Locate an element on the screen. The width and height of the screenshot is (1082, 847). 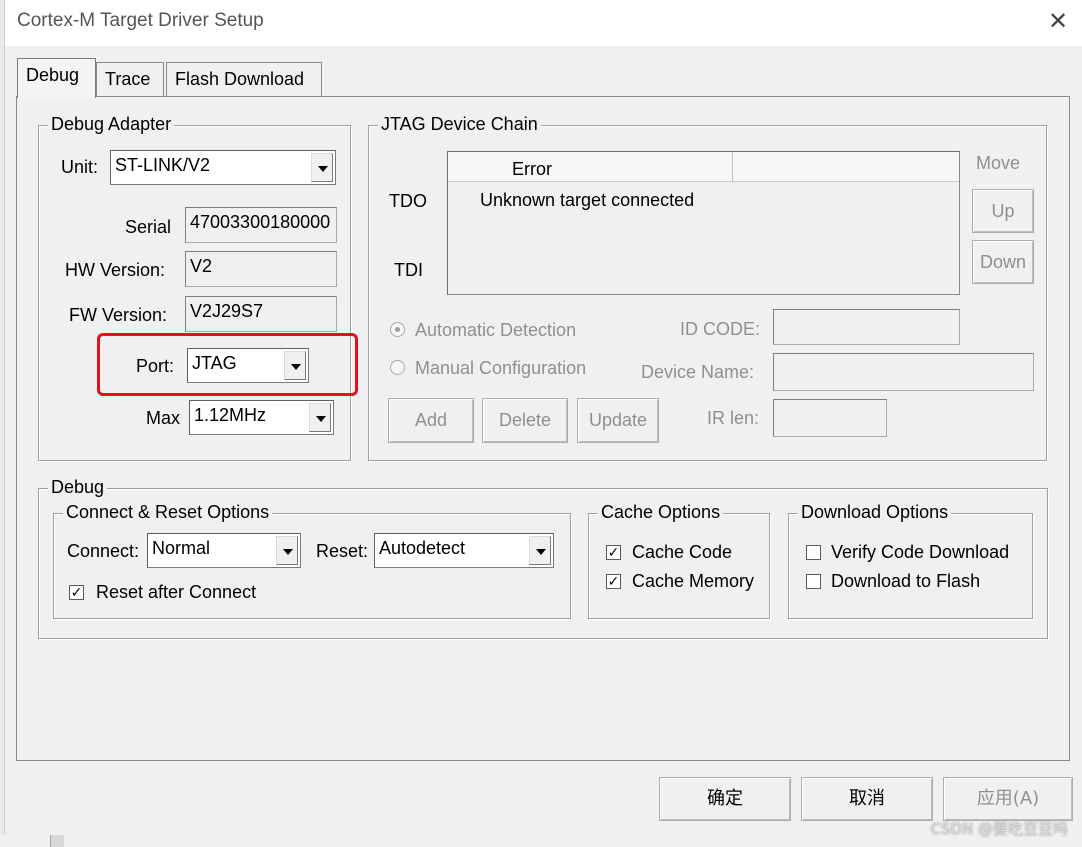
id-code-label: ID CODE: is located at coordinates (720, 329).